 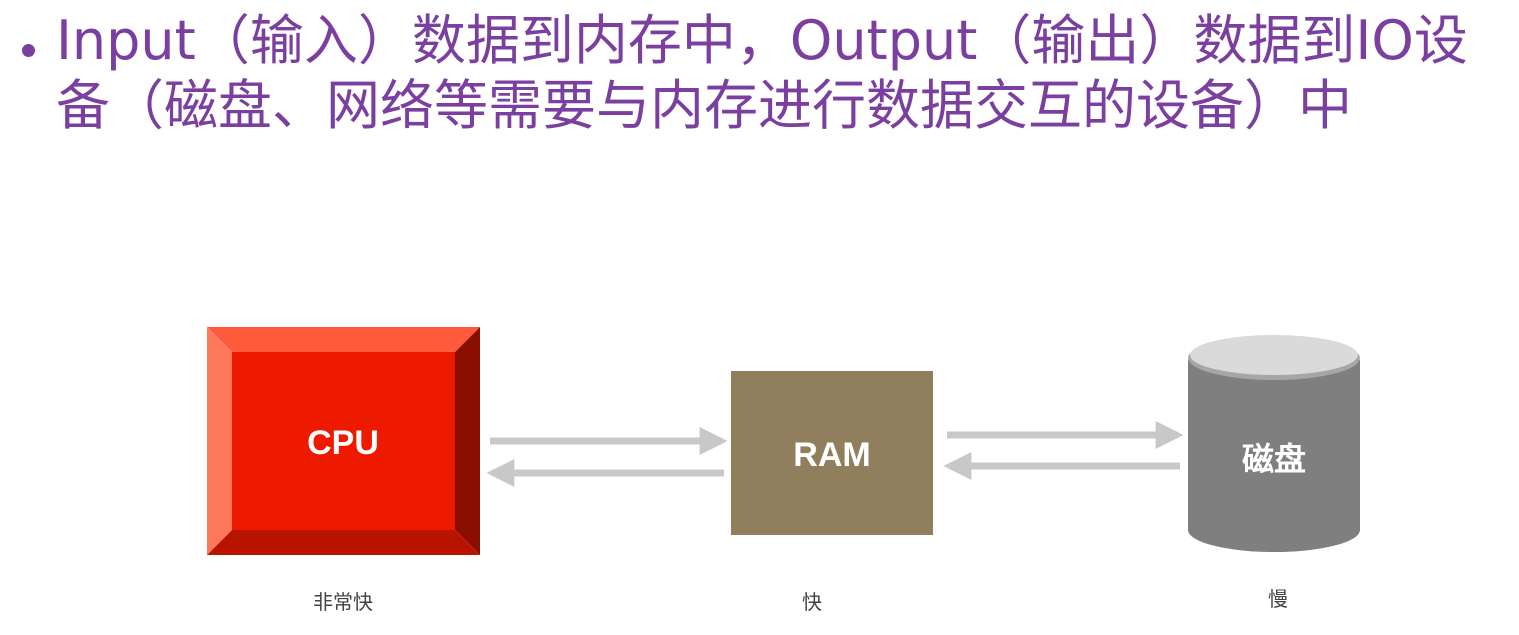 I want to click on cpu-speed-caption: 非常快, so click(x=343, y=602).